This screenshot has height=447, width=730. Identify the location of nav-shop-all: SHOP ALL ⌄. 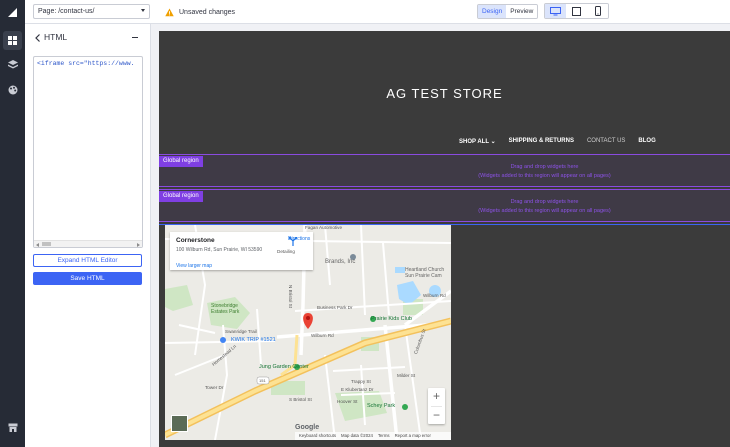
(477, 141).